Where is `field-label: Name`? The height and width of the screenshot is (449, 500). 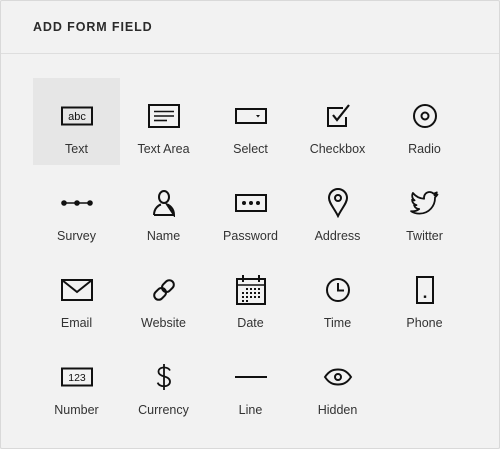 field-label: Name is located at coordinates (163, 236).